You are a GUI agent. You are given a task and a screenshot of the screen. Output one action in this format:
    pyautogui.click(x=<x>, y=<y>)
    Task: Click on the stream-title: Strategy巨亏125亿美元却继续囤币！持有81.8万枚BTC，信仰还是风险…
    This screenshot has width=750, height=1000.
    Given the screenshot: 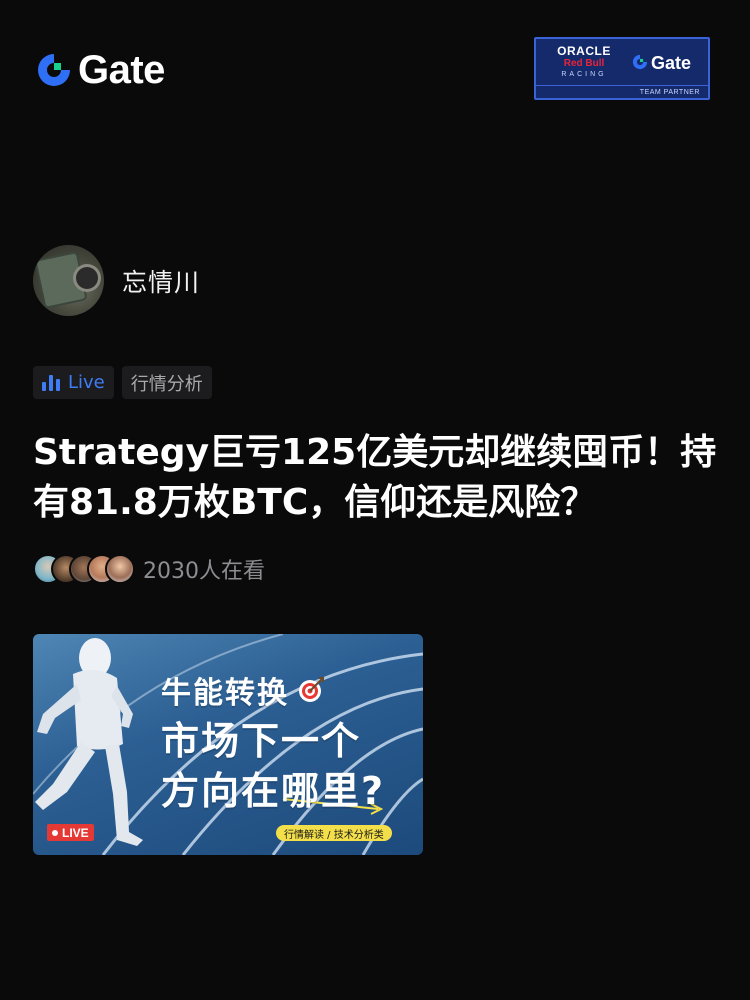 What is the action you would take?
    pyautogui.click(x=375, y=477)
    